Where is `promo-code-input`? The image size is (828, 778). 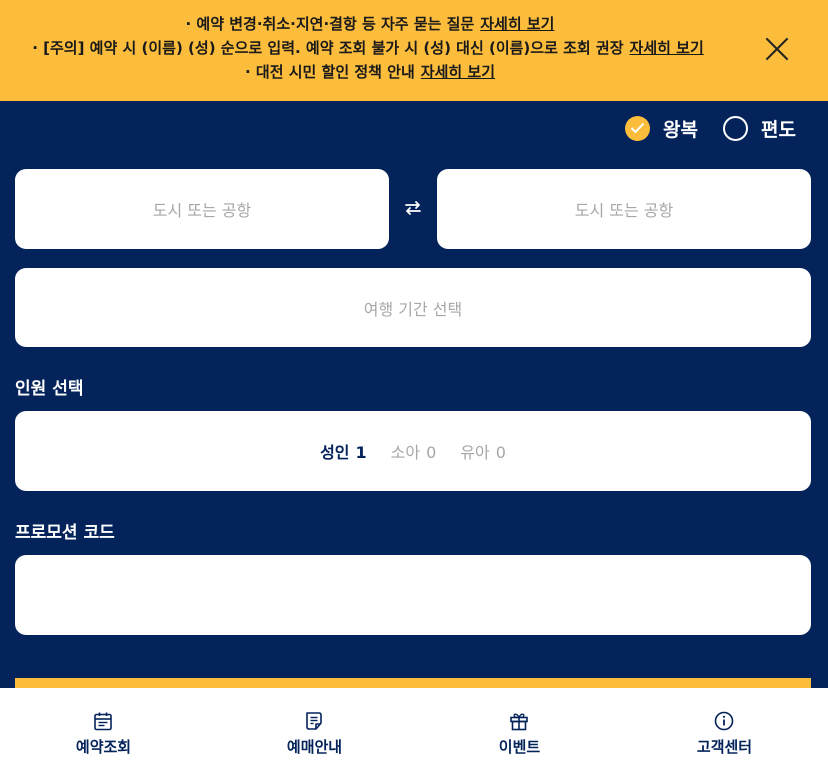
promo-code-input is located at coordinates (413, 595).